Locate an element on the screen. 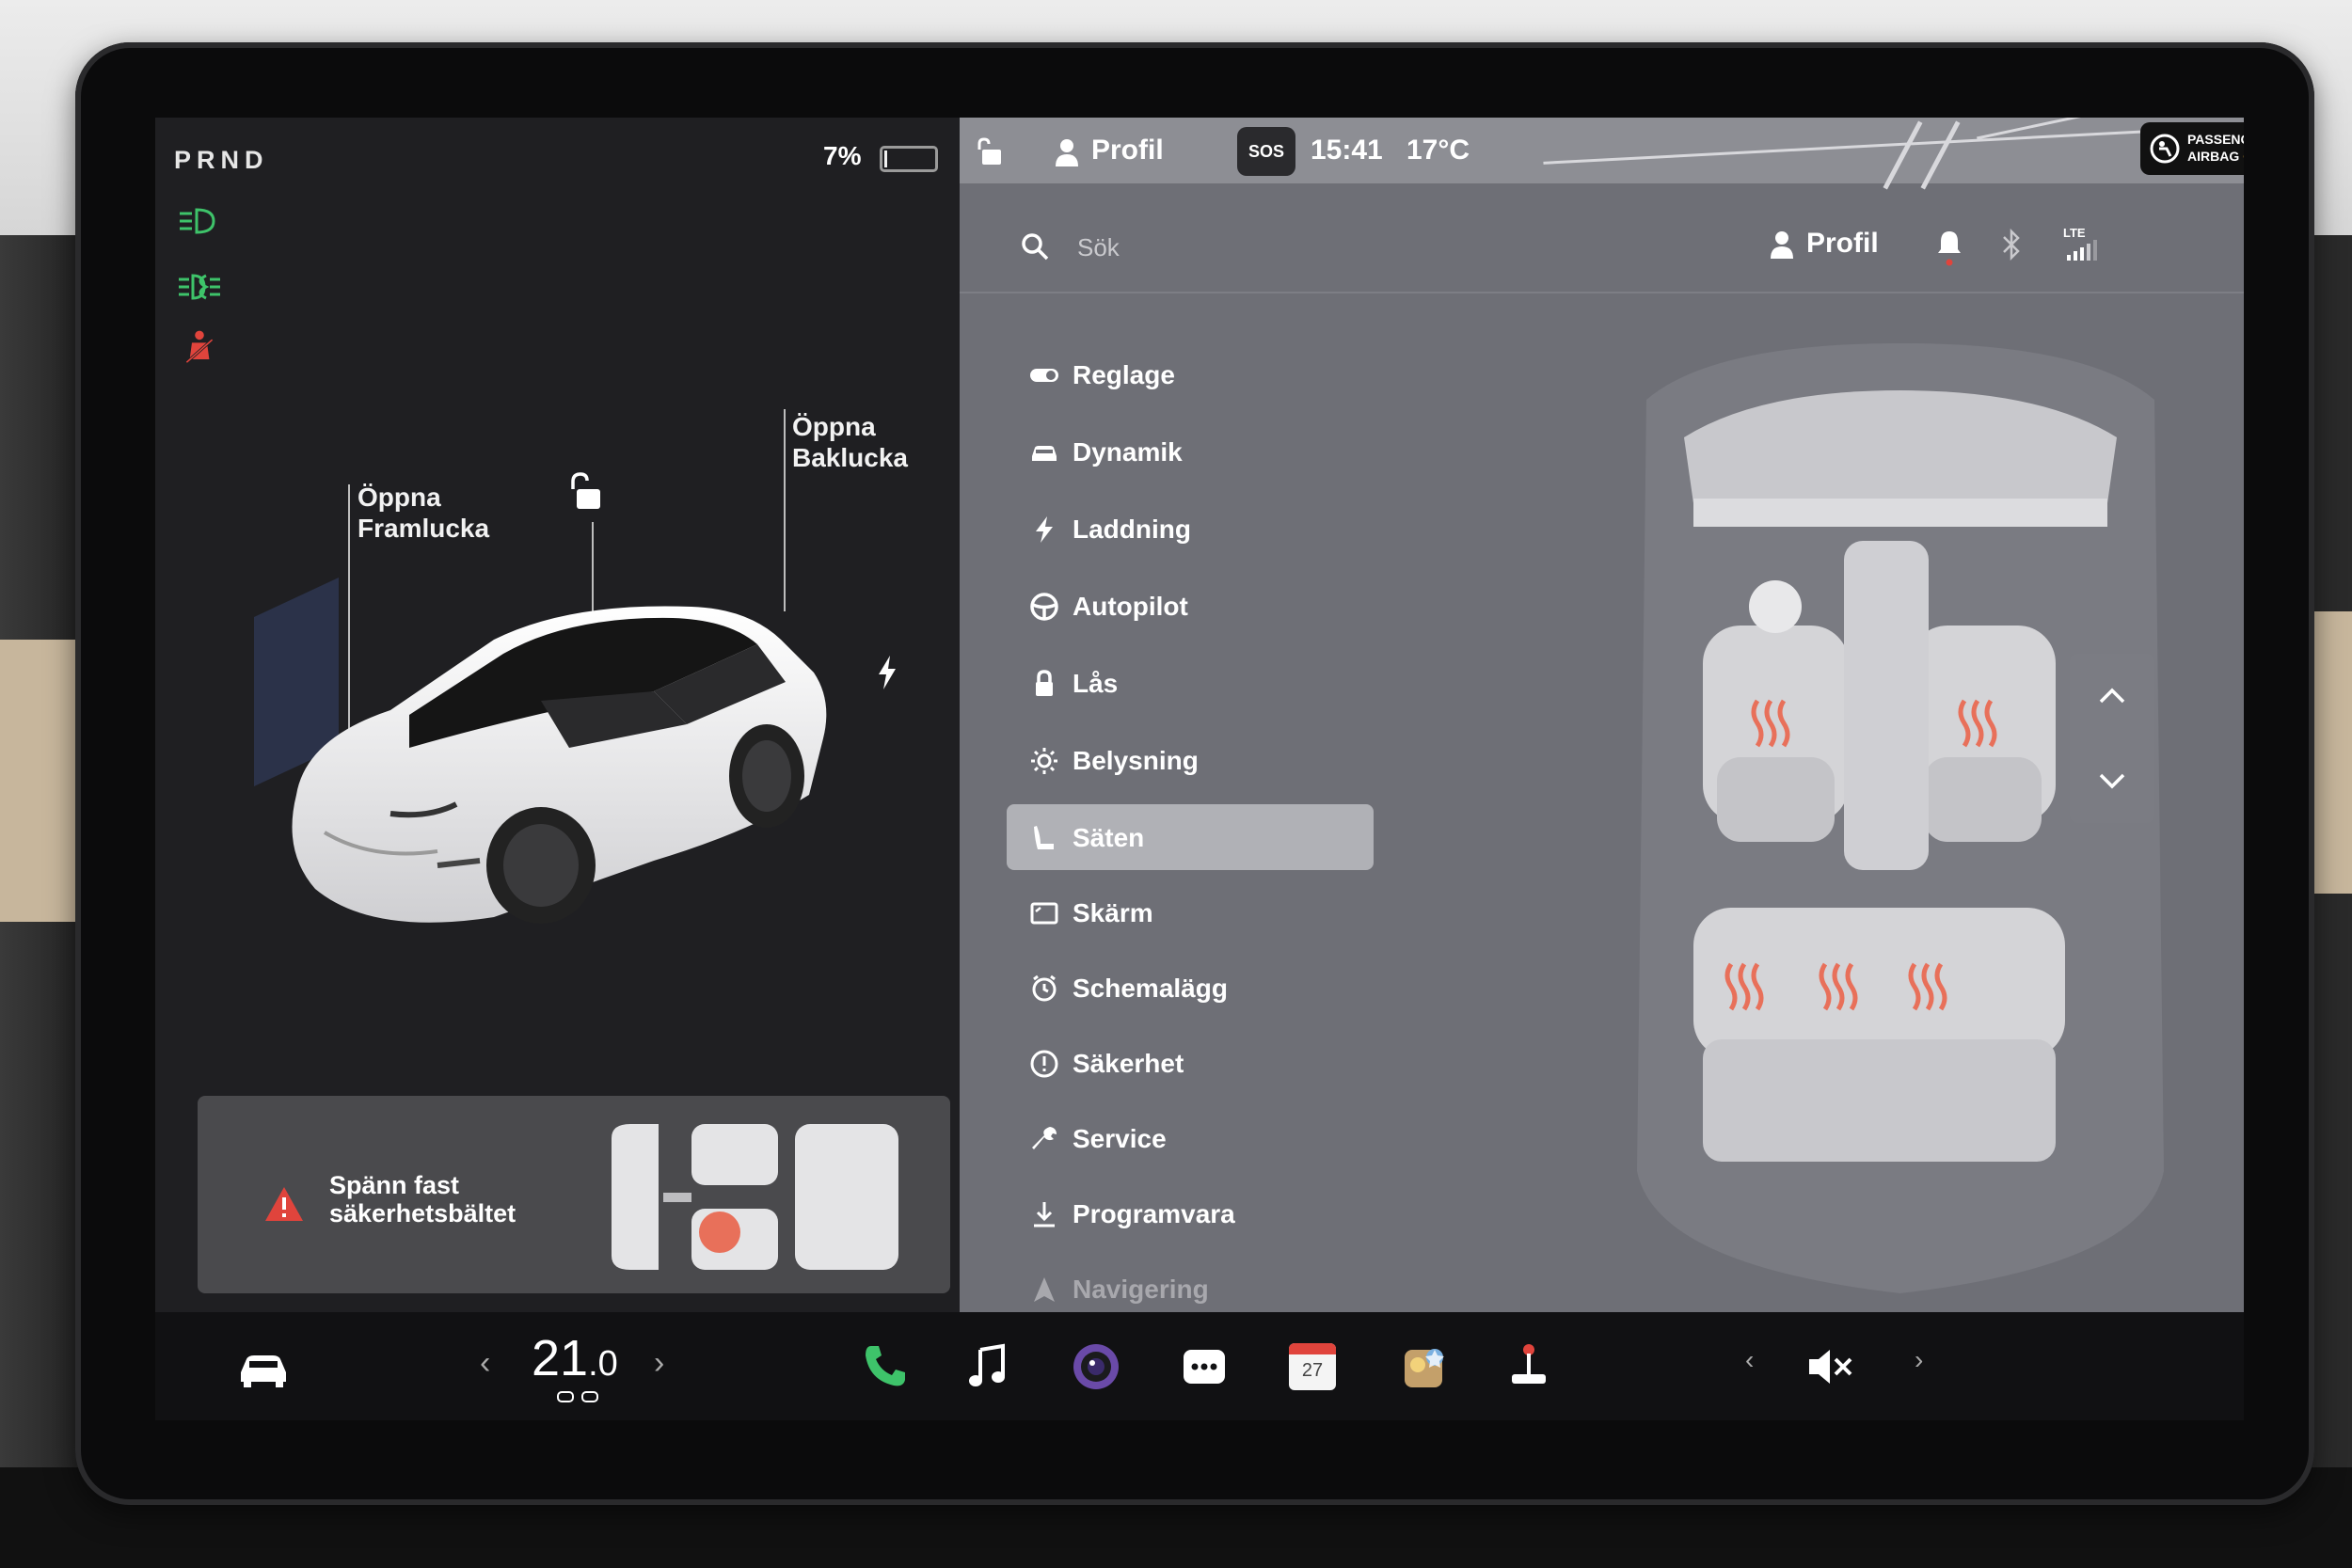 The image size is (2352, 1568). menu-label: Schemalägg is located at coordinates (1150, 989).